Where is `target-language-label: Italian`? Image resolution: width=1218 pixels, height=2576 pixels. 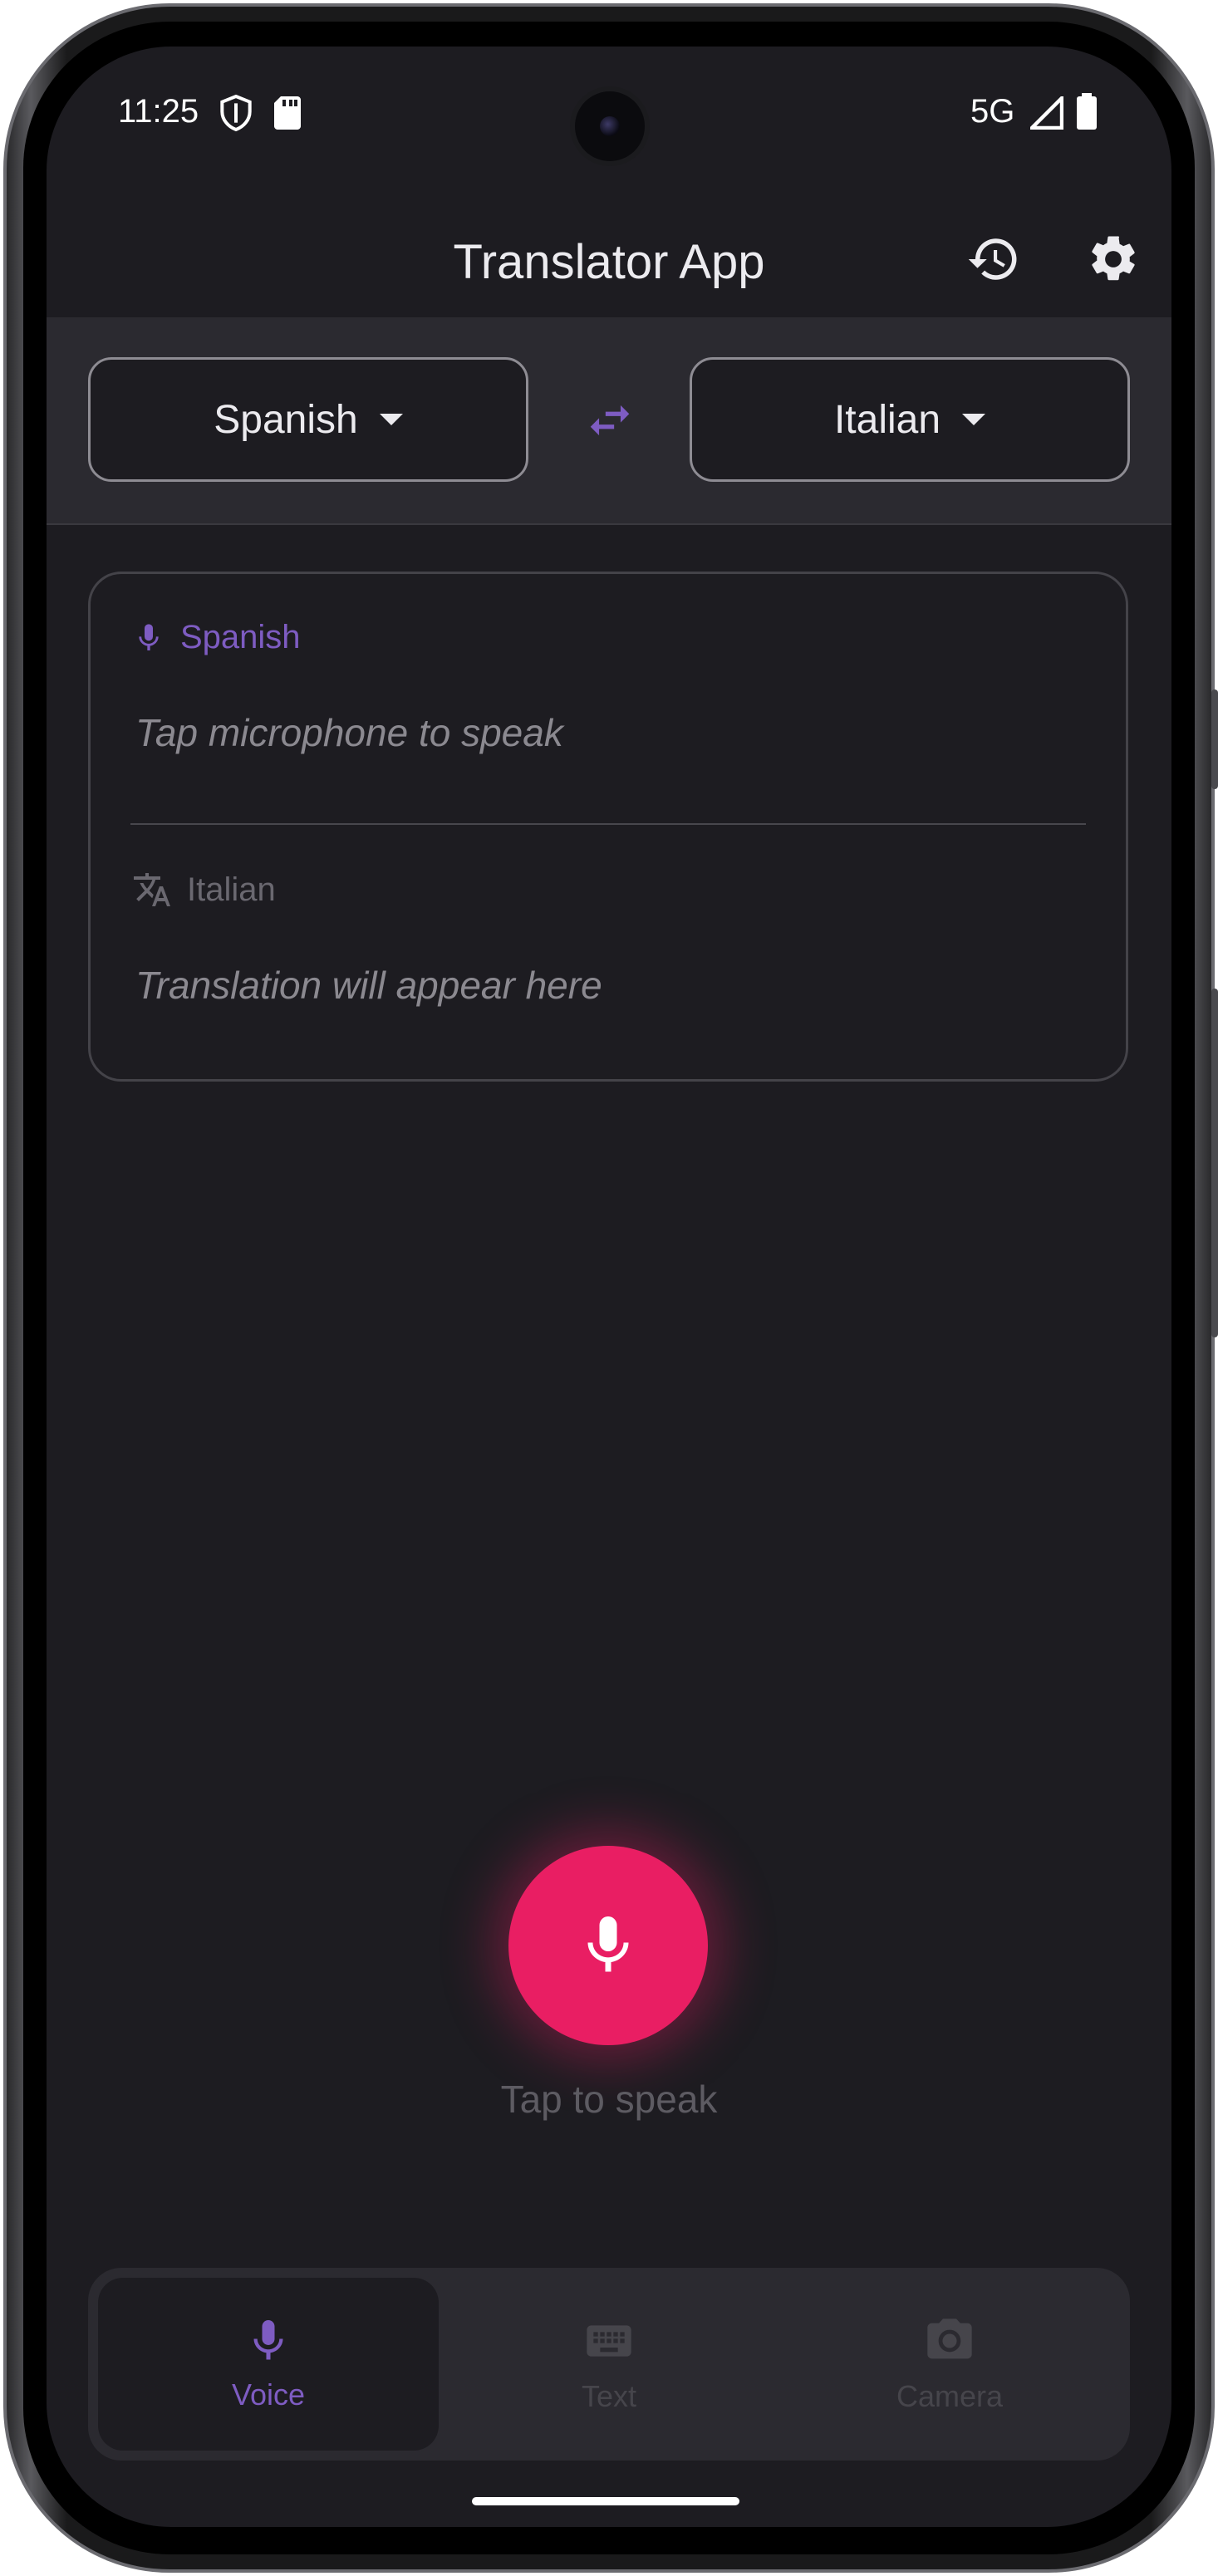 target-language-label: Italian is located at coordinates (887, 419).